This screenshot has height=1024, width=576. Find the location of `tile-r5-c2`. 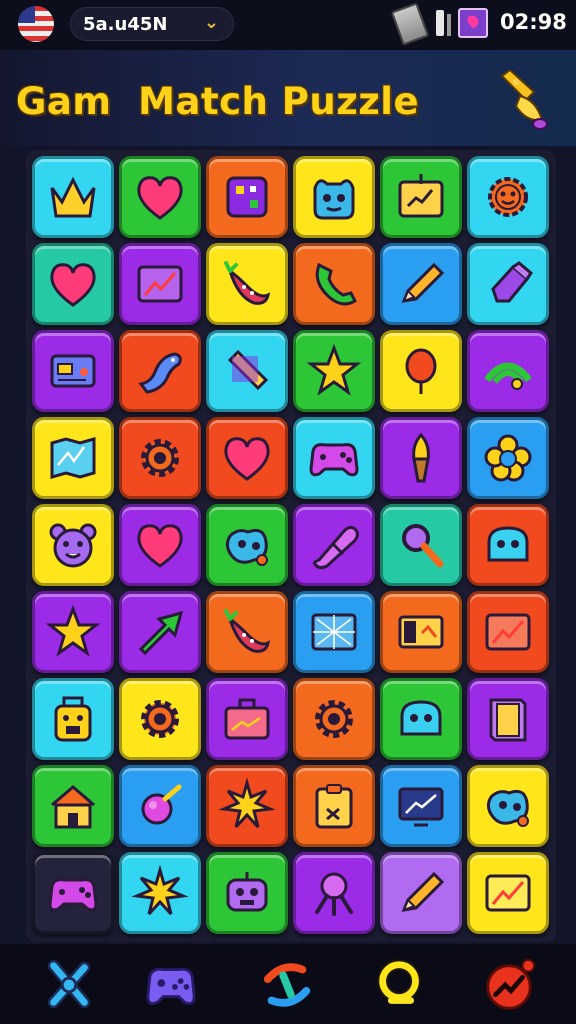

tile-r5-c2 is located at coordinates (160, 545).